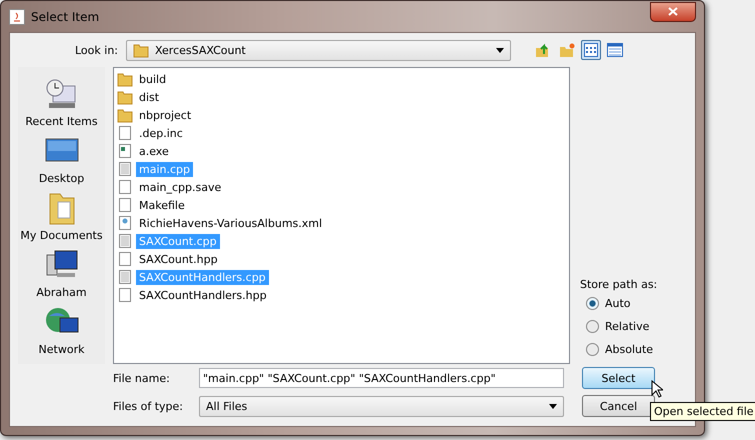 The width and height of the screenshot is (755, 440). I want to click on file-name: build, so click(153, 79).